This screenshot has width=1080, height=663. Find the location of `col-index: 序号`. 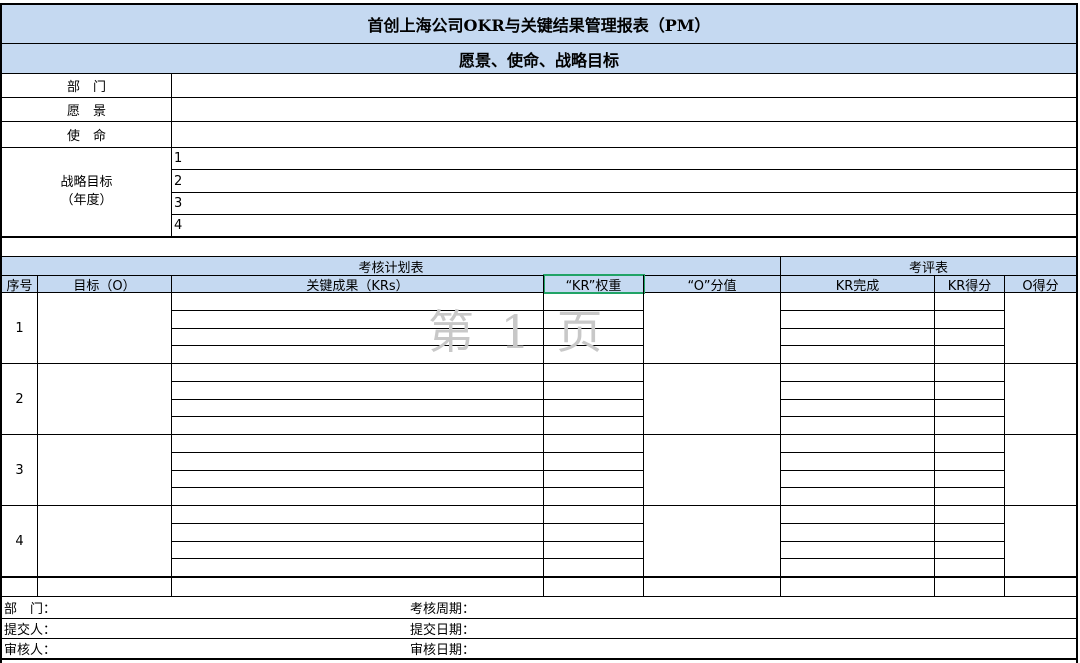

col-index: 序号 is located at coordinates (19, 284).